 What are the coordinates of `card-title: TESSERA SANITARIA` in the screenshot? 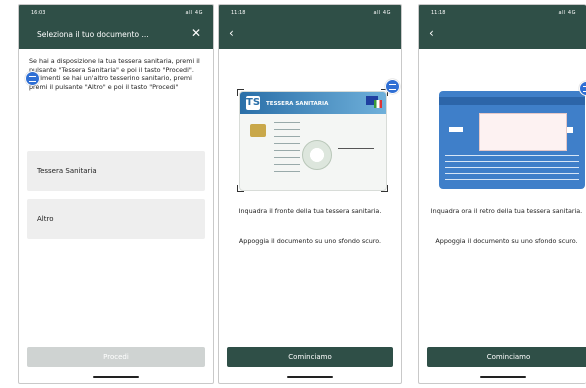 It's located at (297, 104).